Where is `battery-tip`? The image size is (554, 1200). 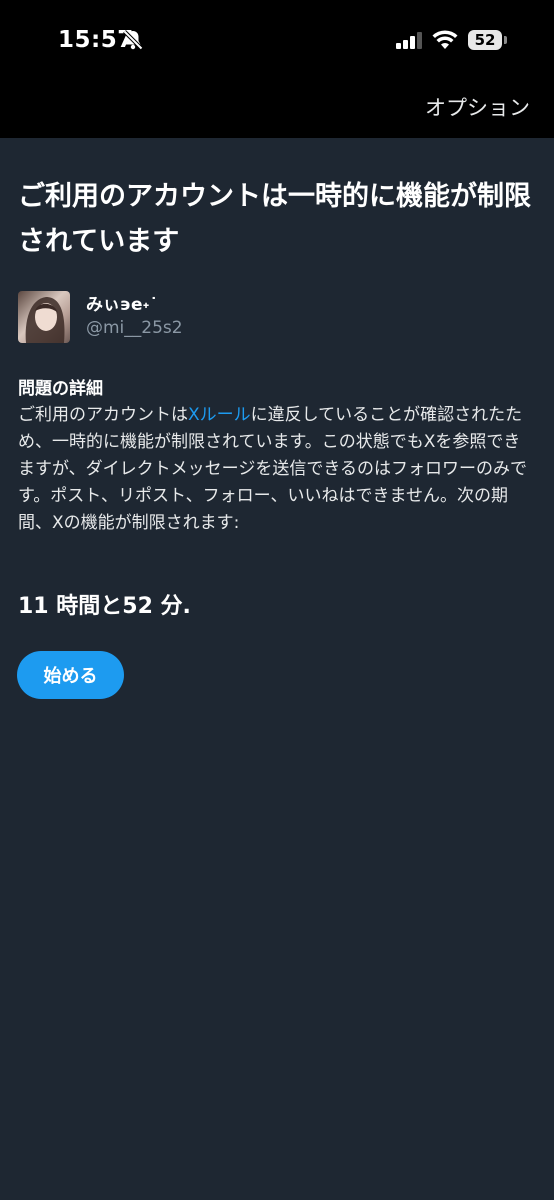 battery-tip is located at coordinates (505, 40).